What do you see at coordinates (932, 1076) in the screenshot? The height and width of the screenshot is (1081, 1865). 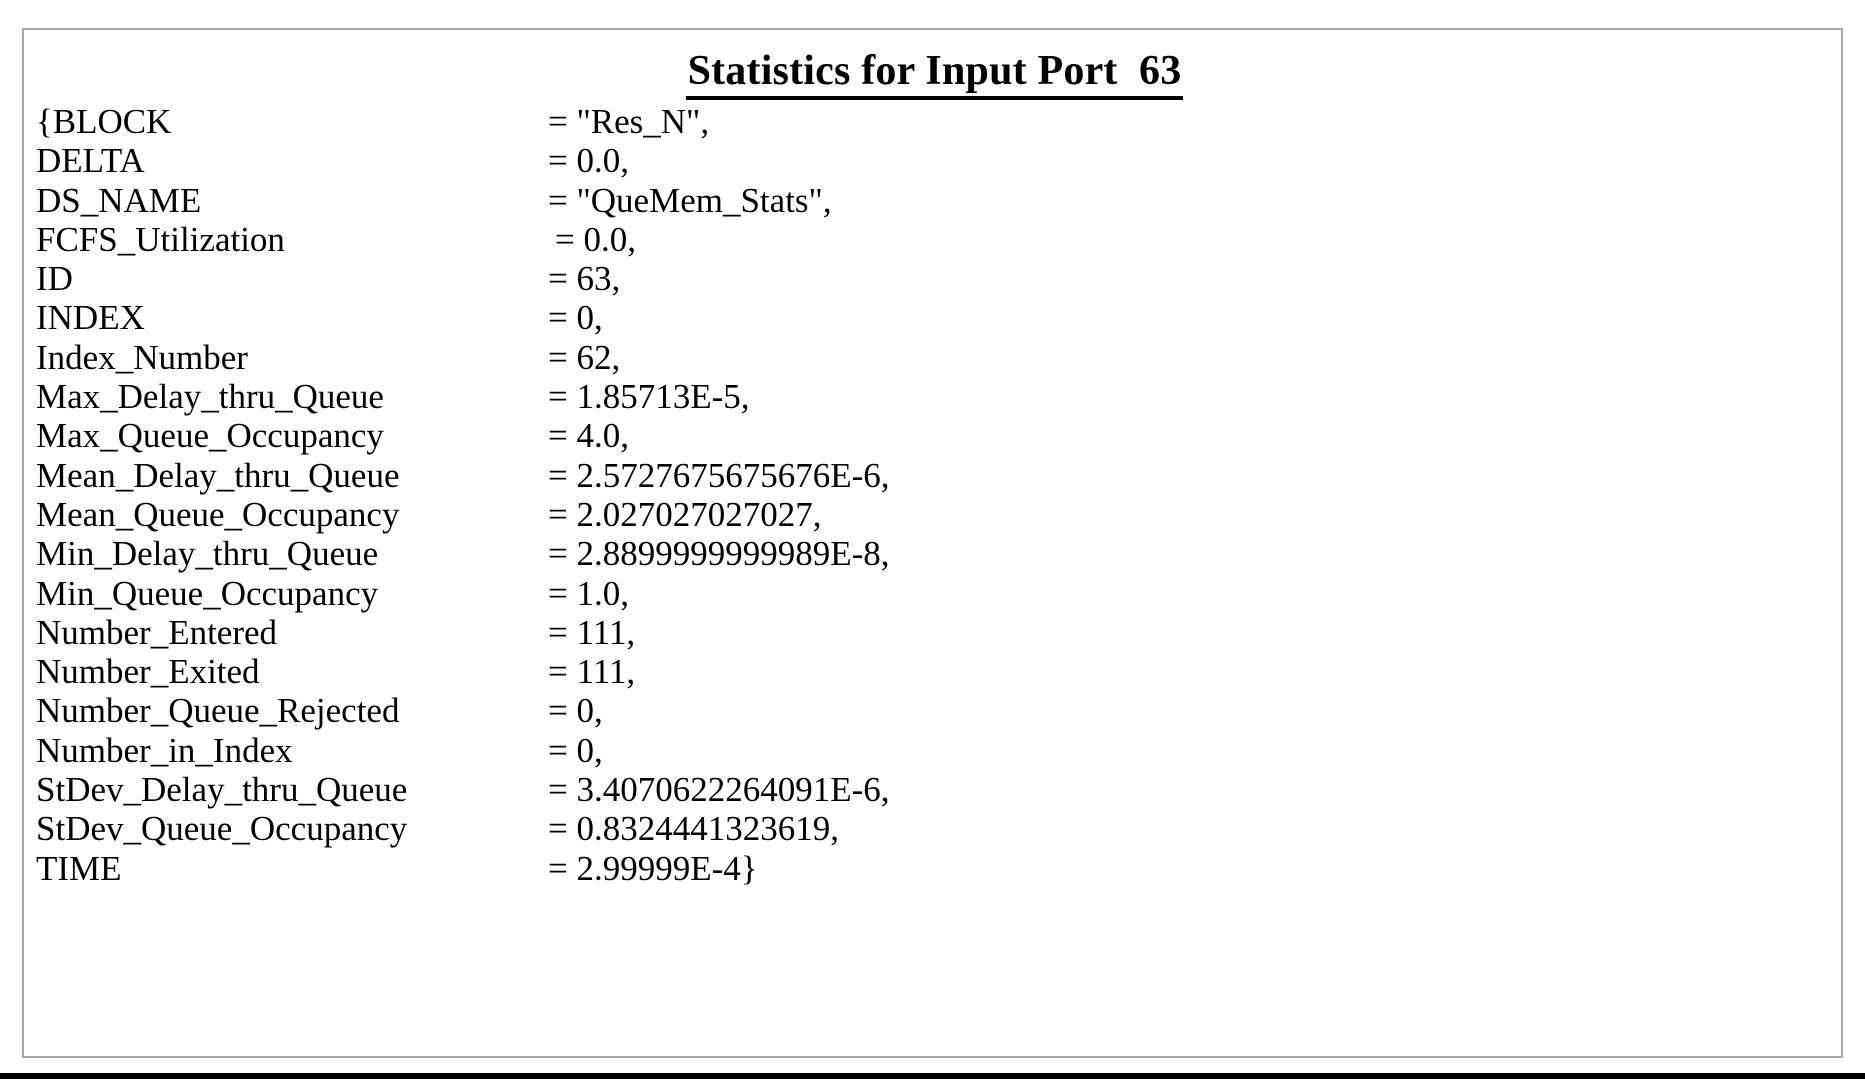 I see `page-bottom-rule` at bounding box center [932, 1076].